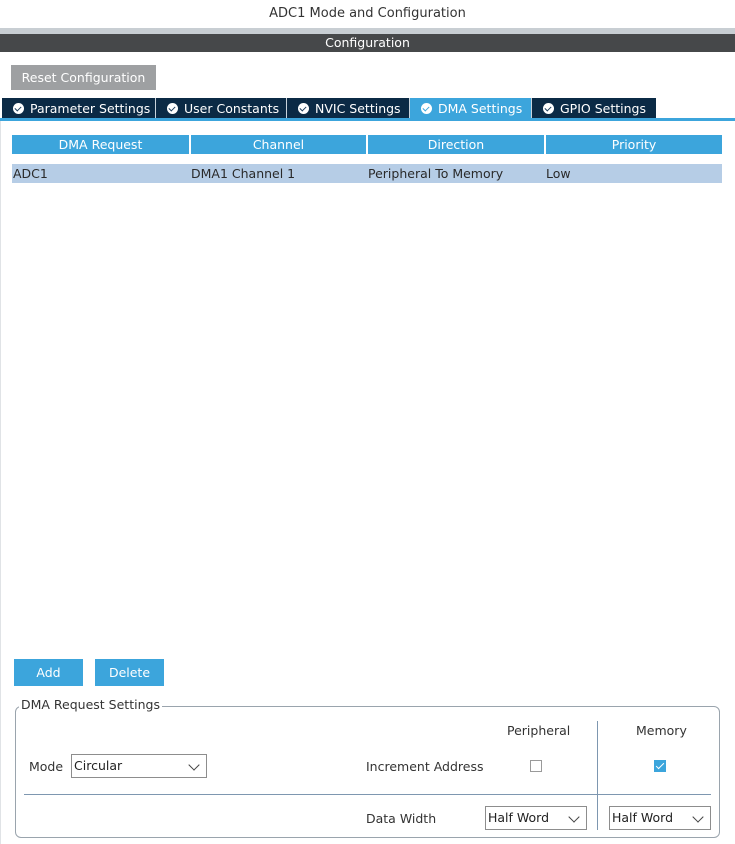  I want to click on tab-gpio-settings: GPIO Settings, so click(594, 108).